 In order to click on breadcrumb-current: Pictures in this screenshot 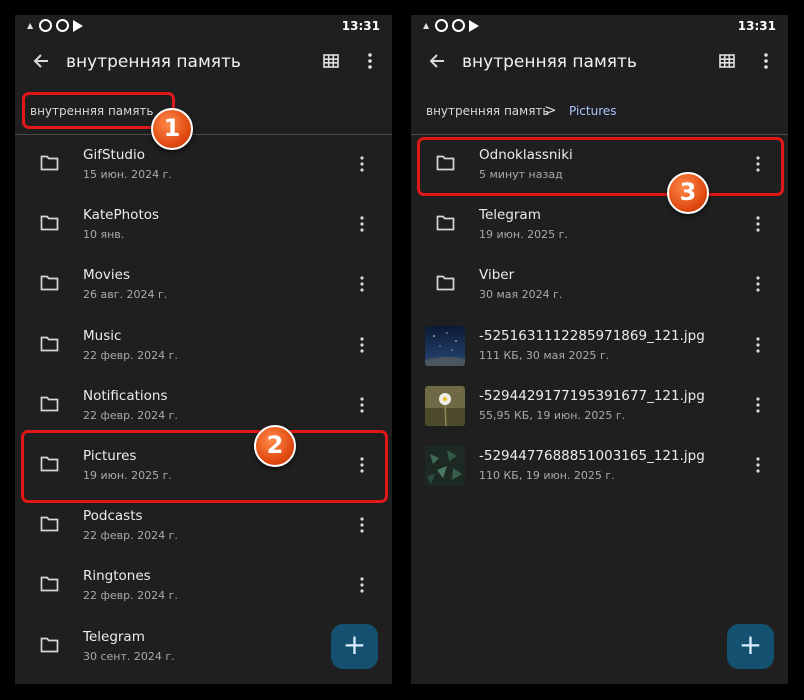, I will do `click(593, 111)`.